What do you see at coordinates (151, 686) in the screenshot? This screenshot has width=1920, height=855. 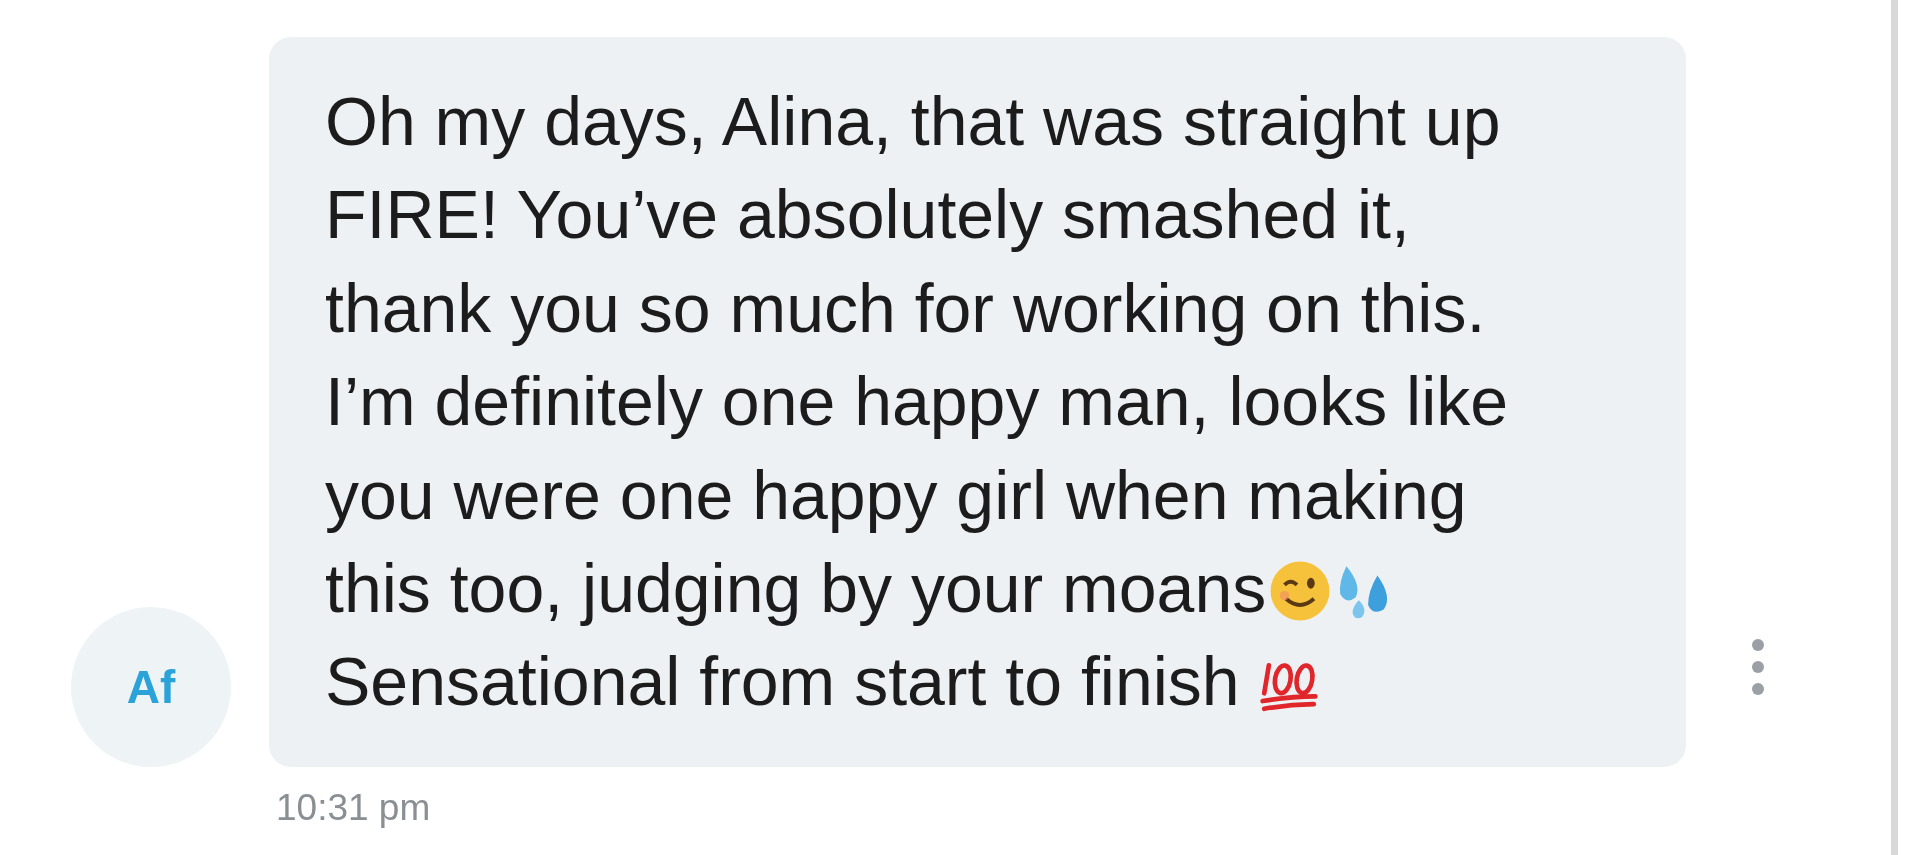 I see `avatar: Af` at bounding box center [151, 686].